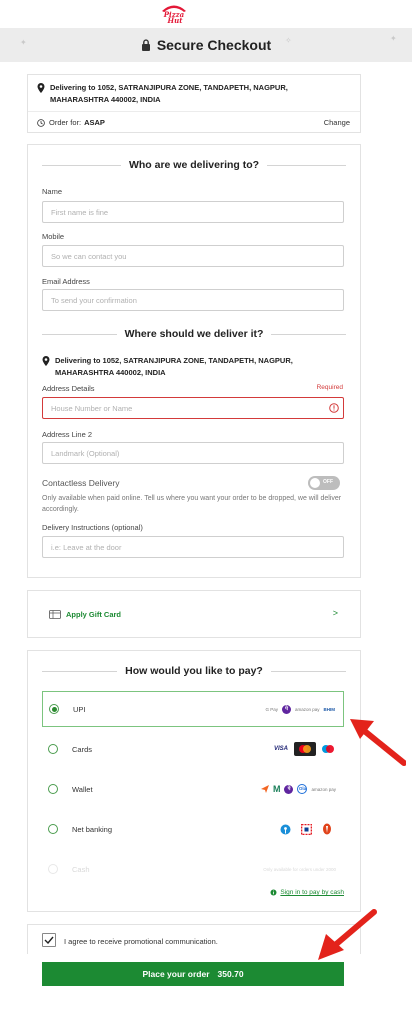  Describe the element at coordinates (52, 191) in the screenshot. I see `name-label: Name` at that location.